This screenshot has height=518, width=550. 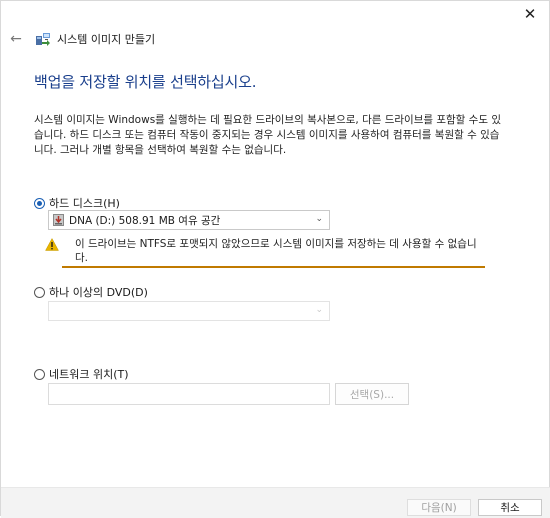 I want to click on backup-app-icon, so click(x=43, y=39).